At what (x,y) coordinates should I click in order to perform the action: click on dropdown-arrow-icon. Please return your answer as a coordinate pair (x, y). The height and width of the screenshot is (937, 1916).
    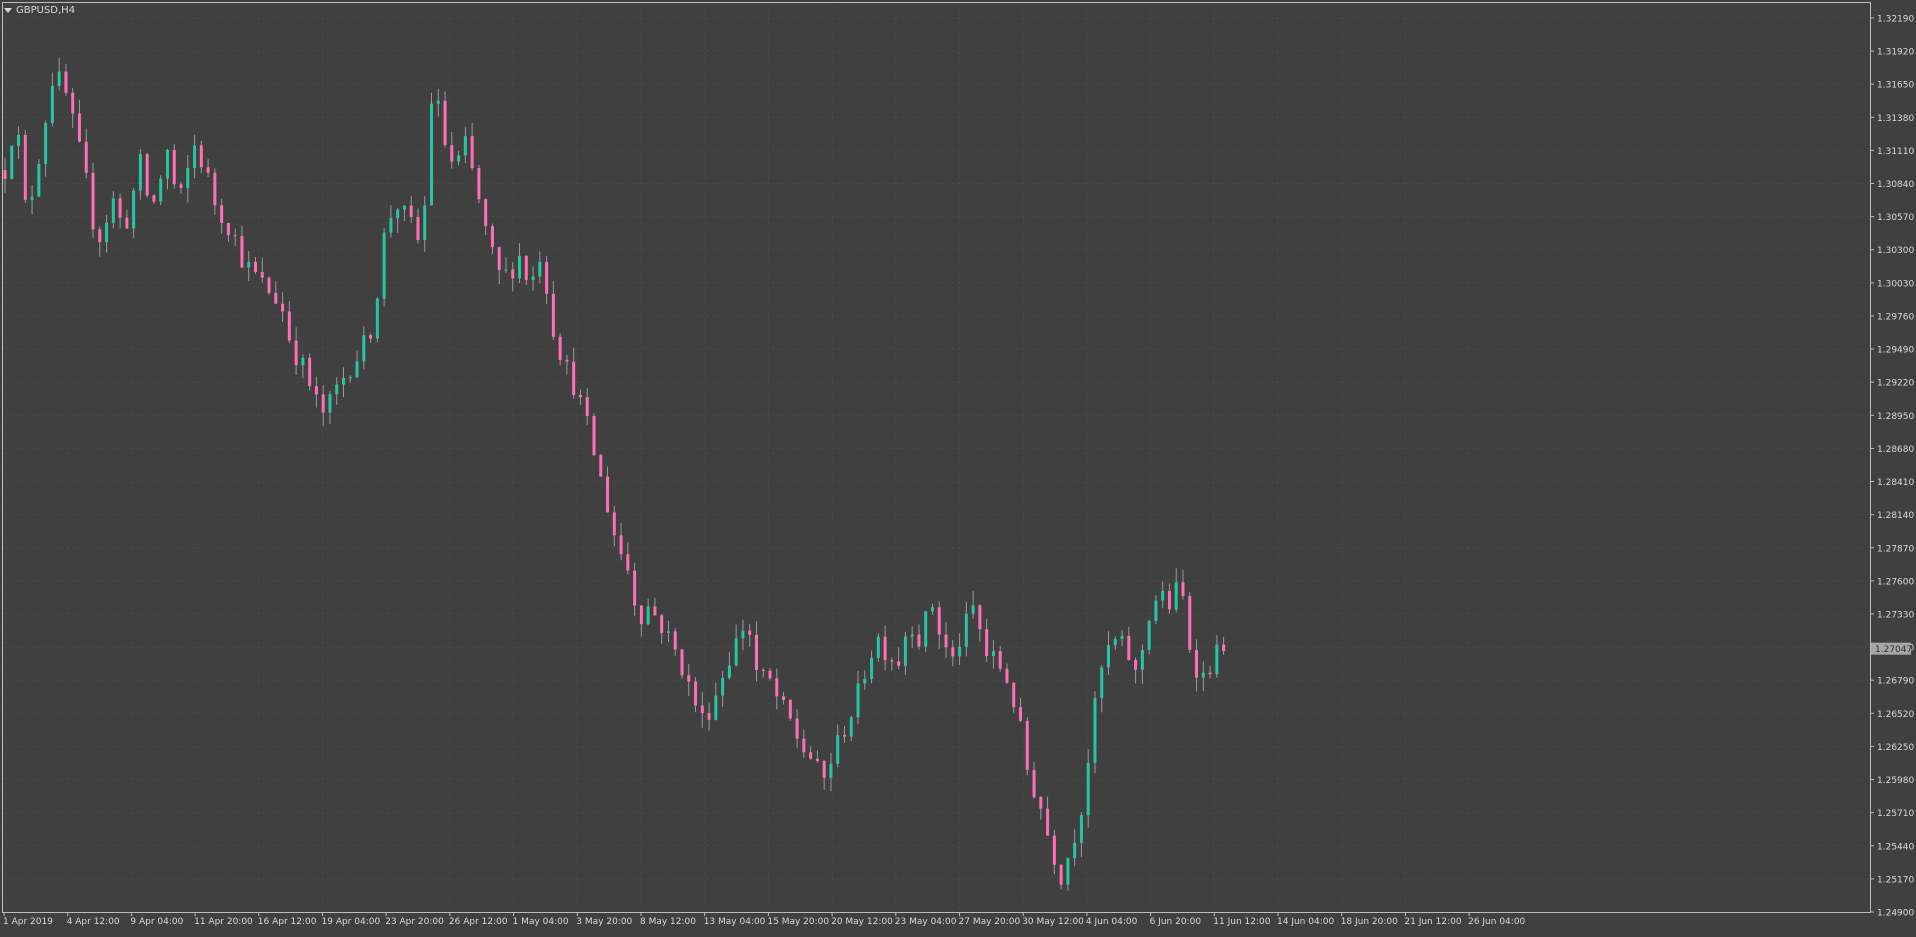
    Looking at the image, I should click on (8, 10).